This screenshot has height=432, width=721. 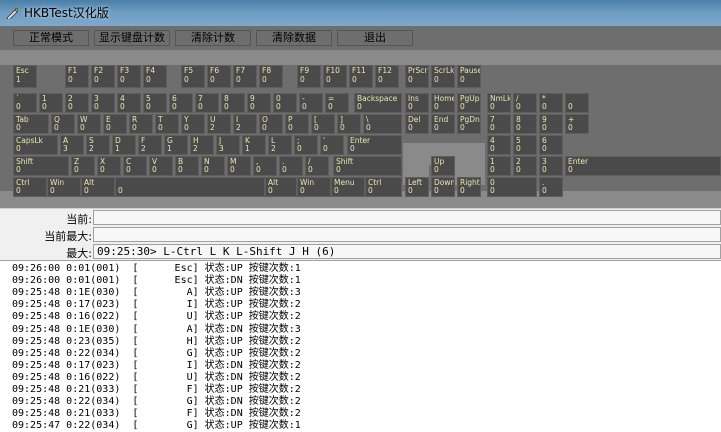 I want to click on current-max-label: 当前最大:, so click(x=68, y=236).